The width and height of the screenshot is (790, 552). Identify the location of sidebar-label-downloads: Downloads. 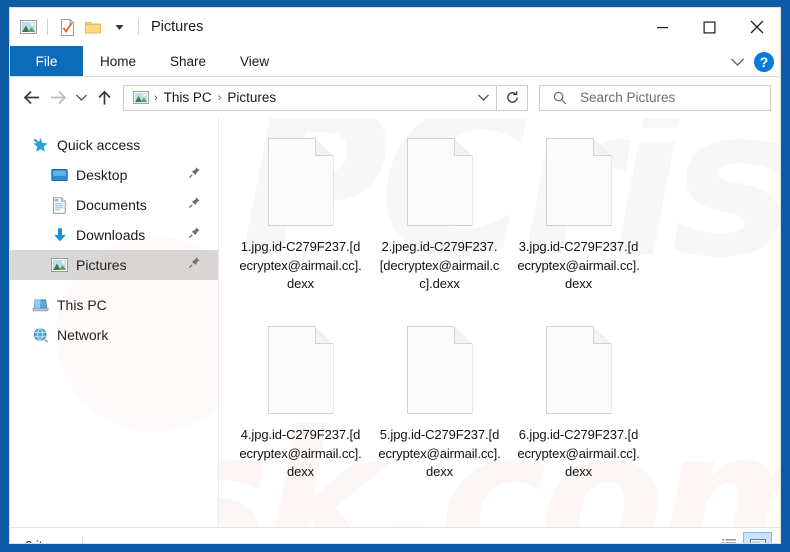
(111, 235).